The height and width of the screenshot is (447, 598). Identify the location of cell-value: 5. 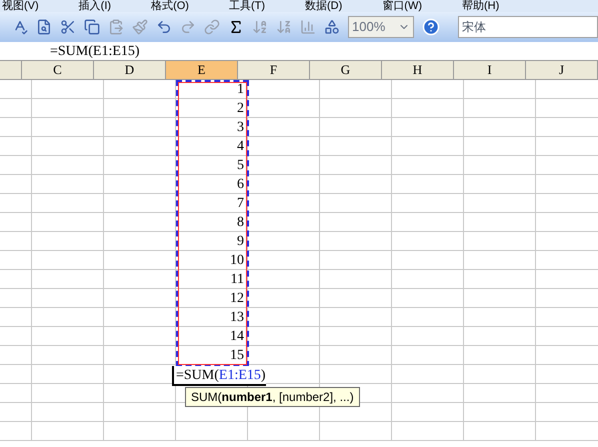
(240, 165).